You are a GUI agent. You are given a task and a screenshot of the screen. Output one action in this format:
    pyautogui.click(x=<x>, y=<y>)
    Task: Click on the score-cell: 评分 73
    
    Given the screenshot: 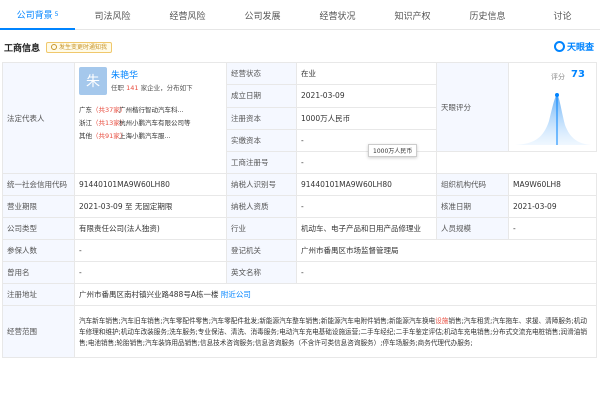 What is the action you would take?
    pyautogui.click(x=552, y=107)
    